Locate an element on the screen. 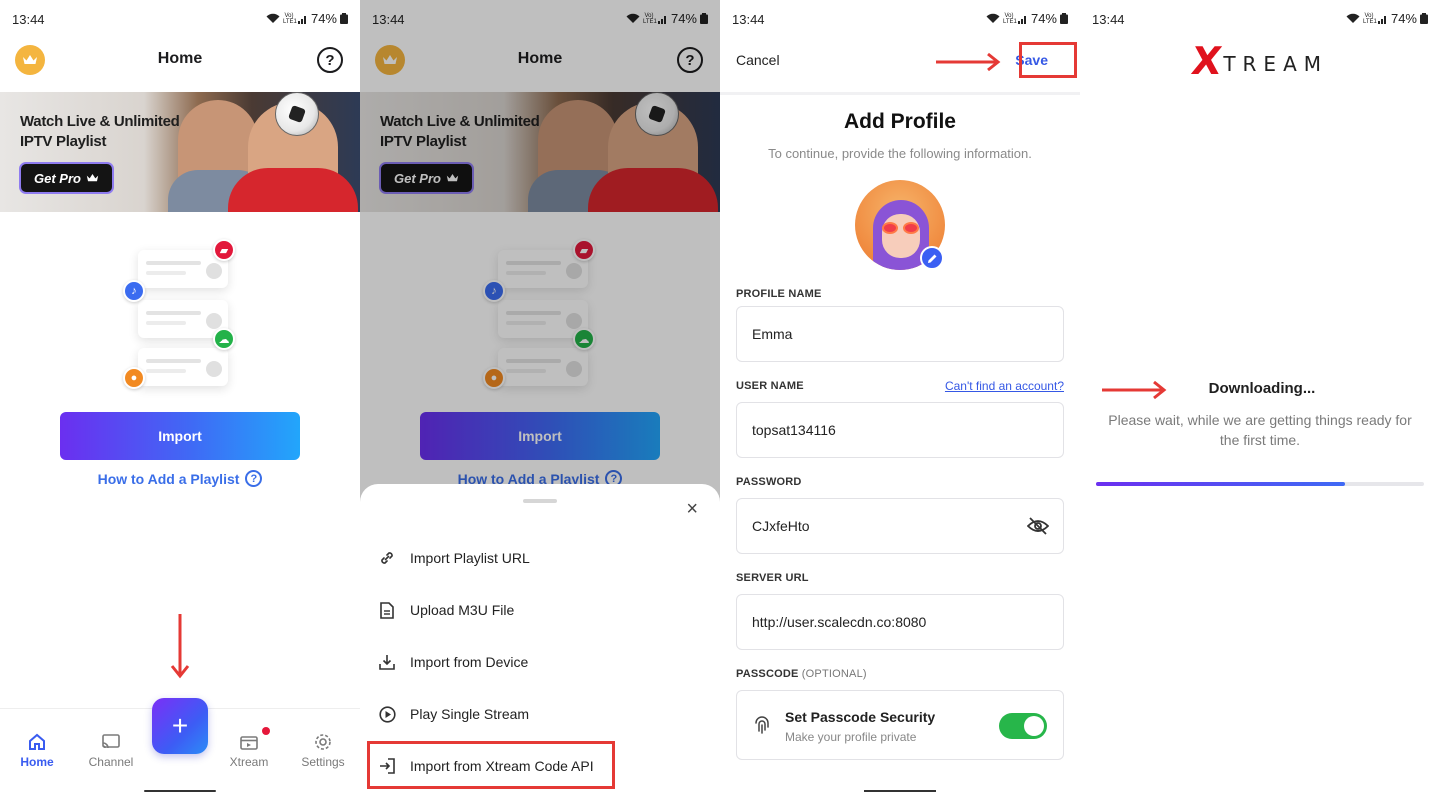 This screenshot has height=800, width=1440. passcode-optional-tag: (OPTIONAL) is located at coordinates (834, 674).